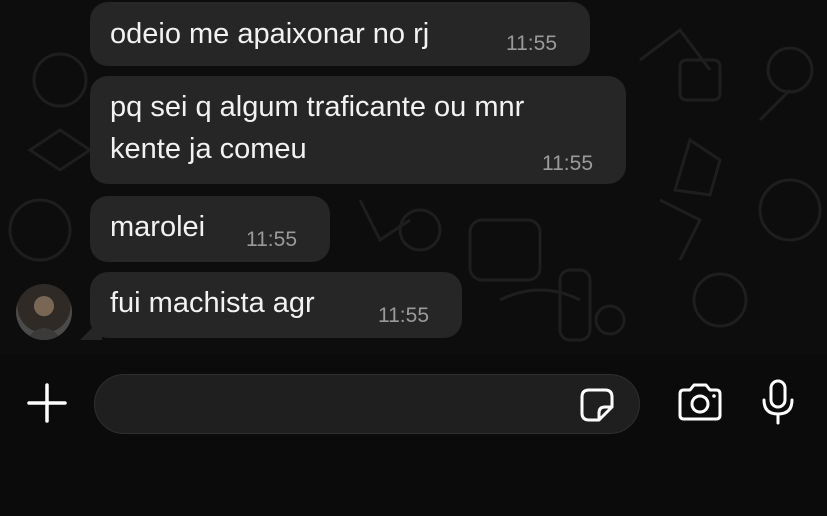 The height and width of the screenshot is (516, 827). I want to click on avatar, so click(44, 312).